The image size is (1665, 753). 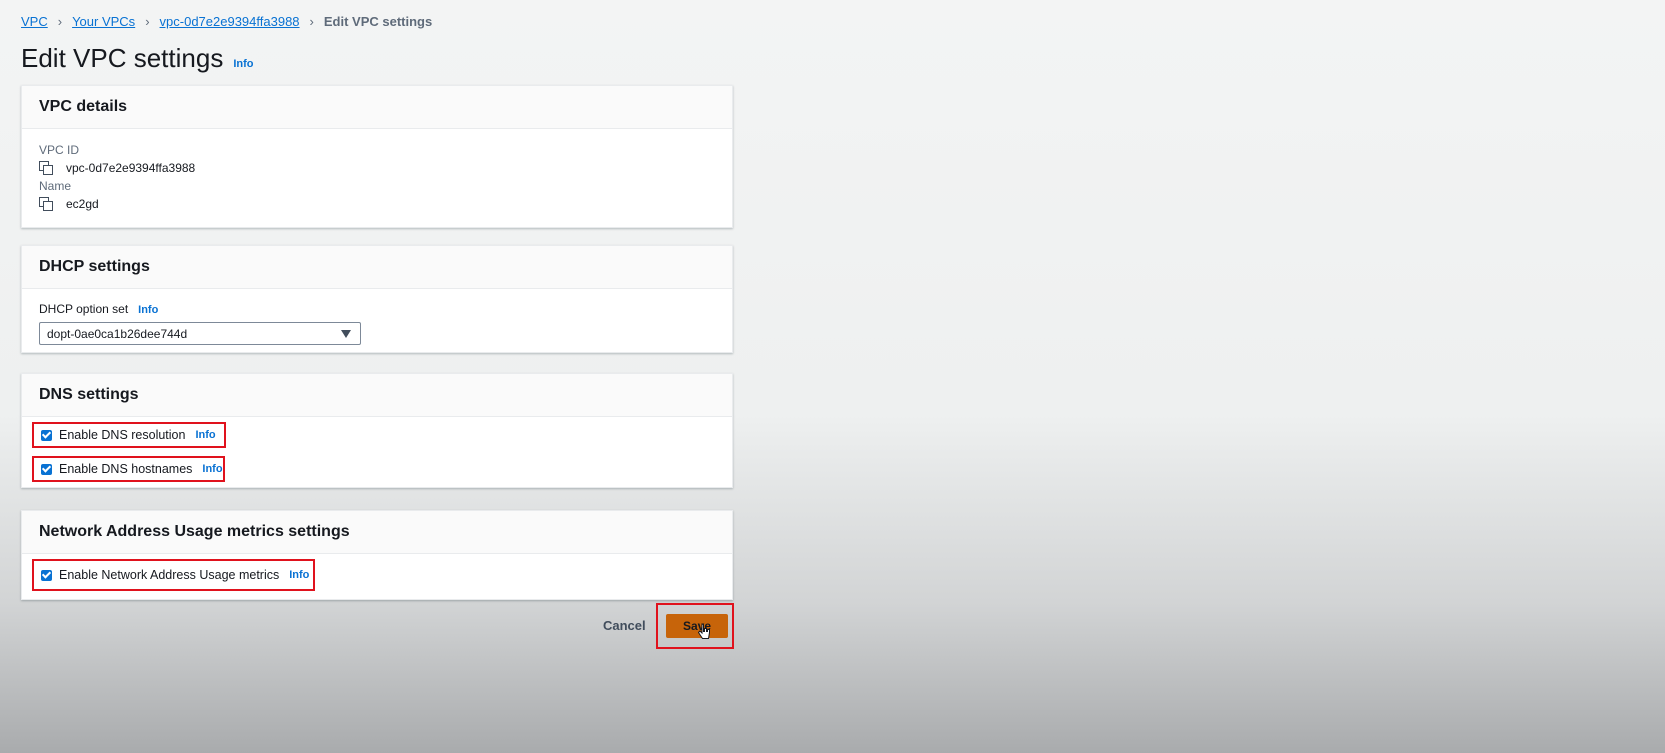 I want to click on page-info-link: Info, so click(x=243, y=64).